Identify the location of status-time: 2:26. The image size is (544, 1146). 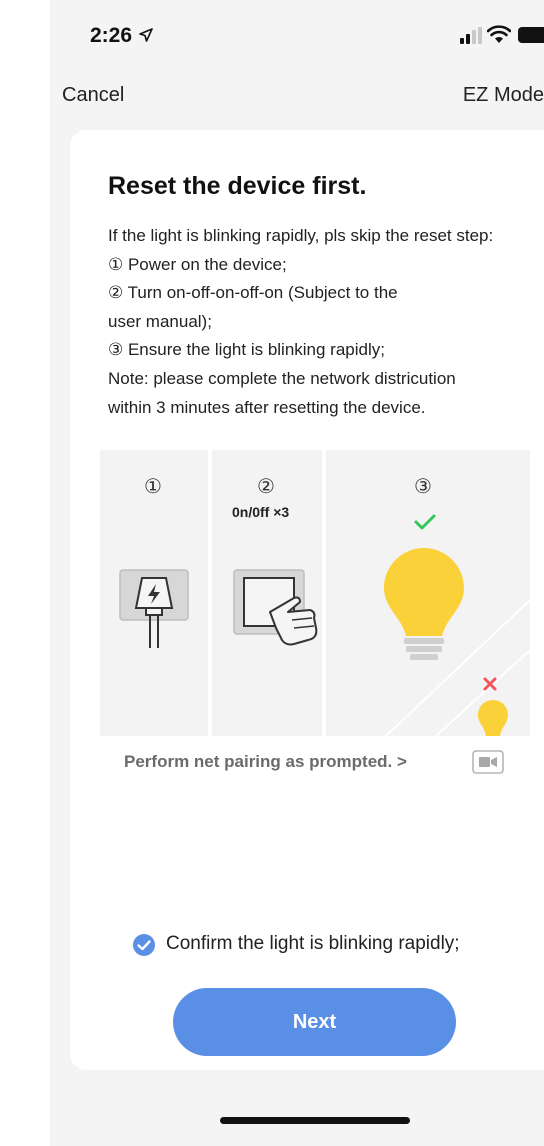
(111, 35).